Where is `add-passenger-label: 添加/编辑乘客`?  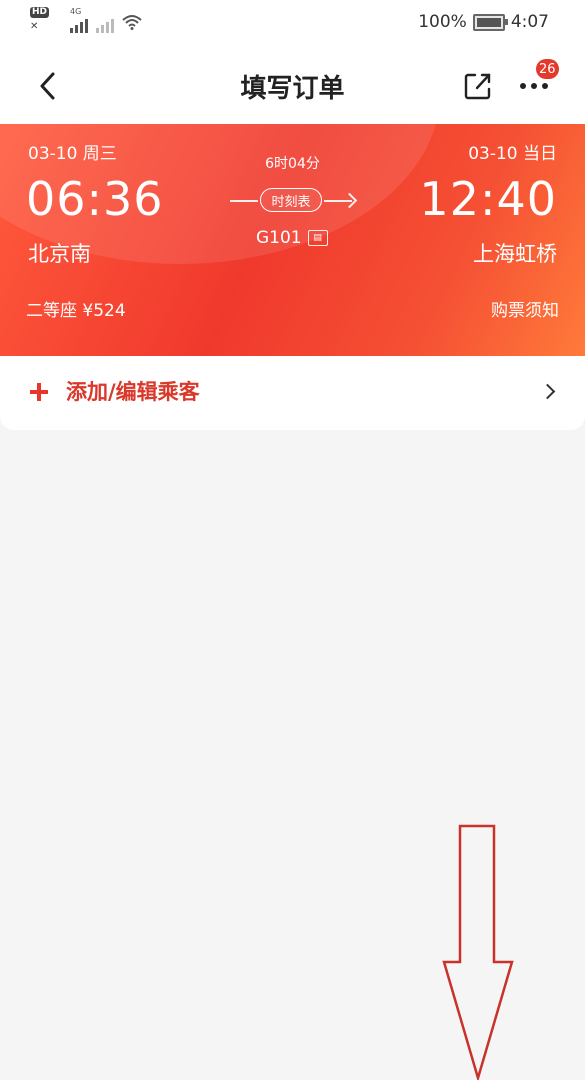 add-passenger-label: 添加/编辑乘客 is located at coordinates (133, 392).